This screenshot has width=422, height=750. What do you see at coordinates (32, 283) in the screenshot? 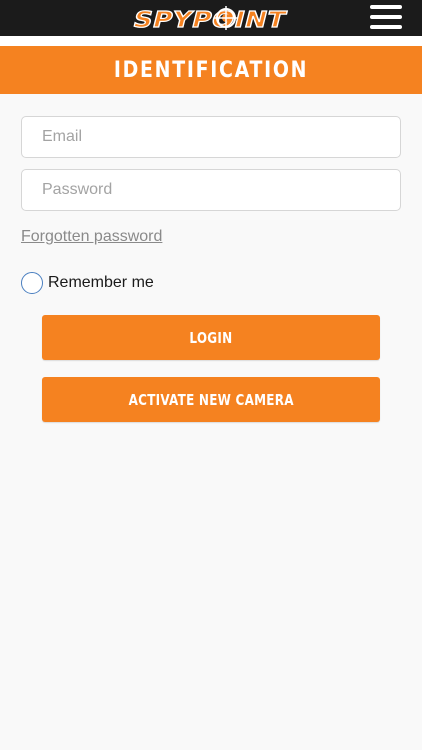
I see `remember-me-radio` at bounding box center [32, 283].